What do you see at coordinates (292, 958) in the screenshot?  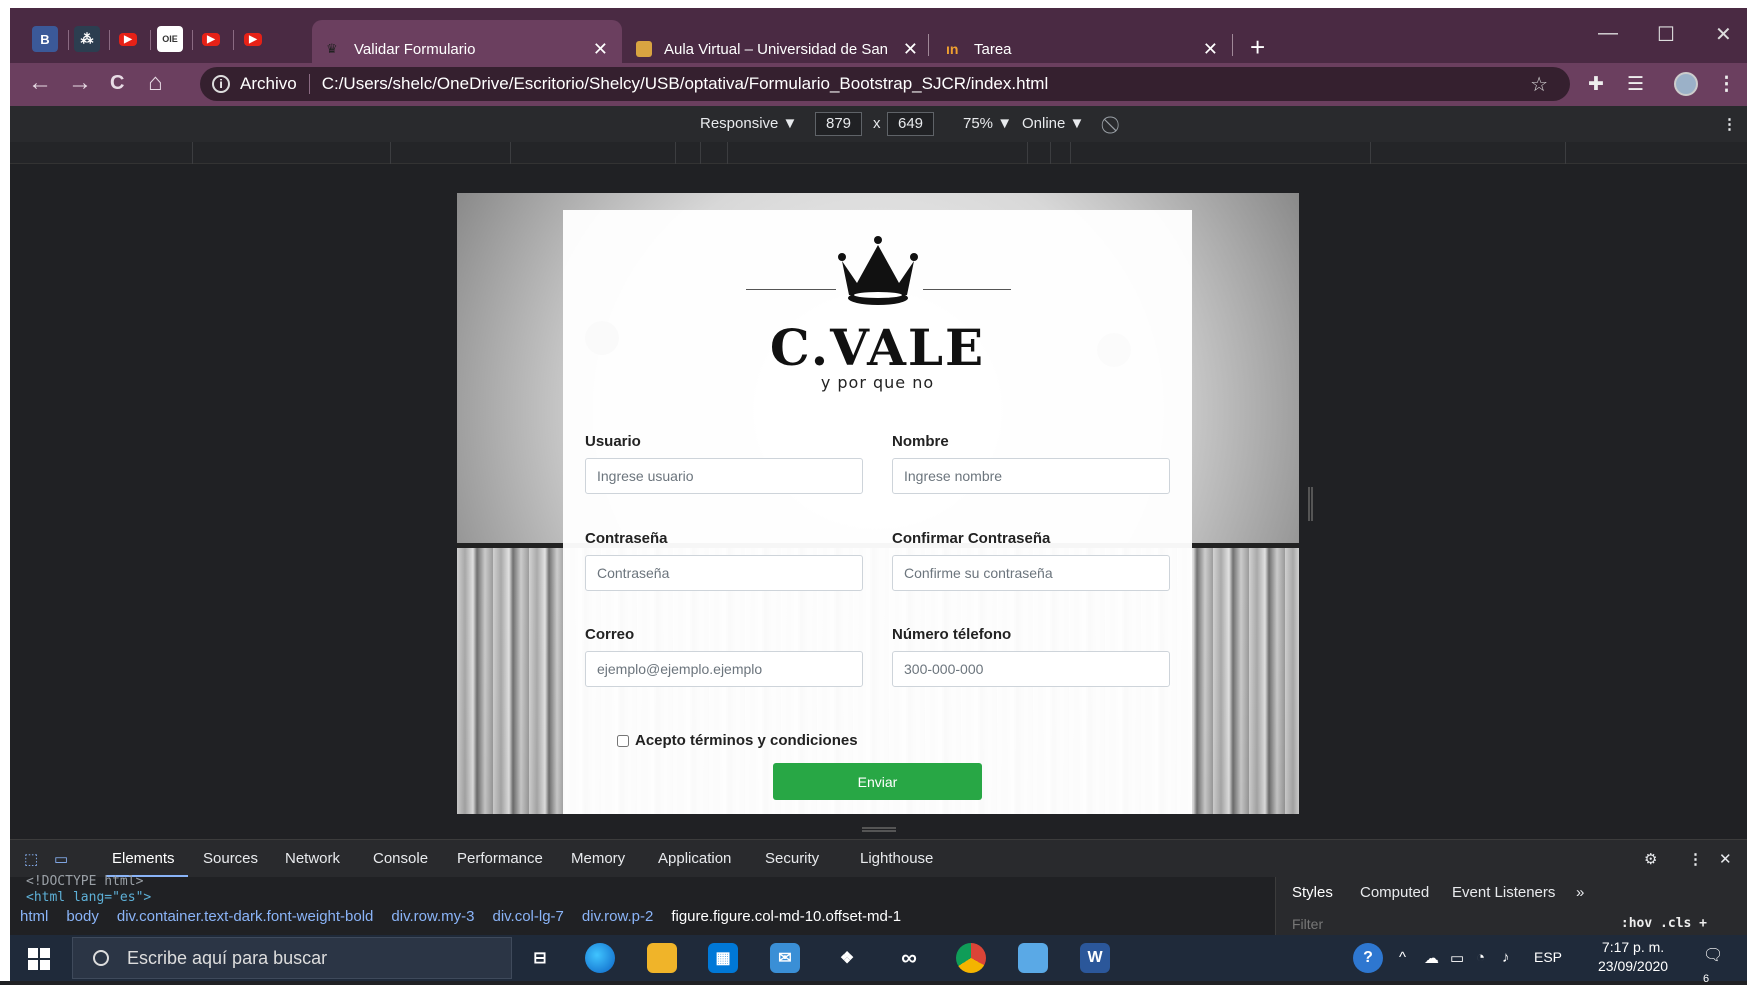 I see `taskbar-search-box: Escribe aquí para buscar` at bounding box center [292, 958].